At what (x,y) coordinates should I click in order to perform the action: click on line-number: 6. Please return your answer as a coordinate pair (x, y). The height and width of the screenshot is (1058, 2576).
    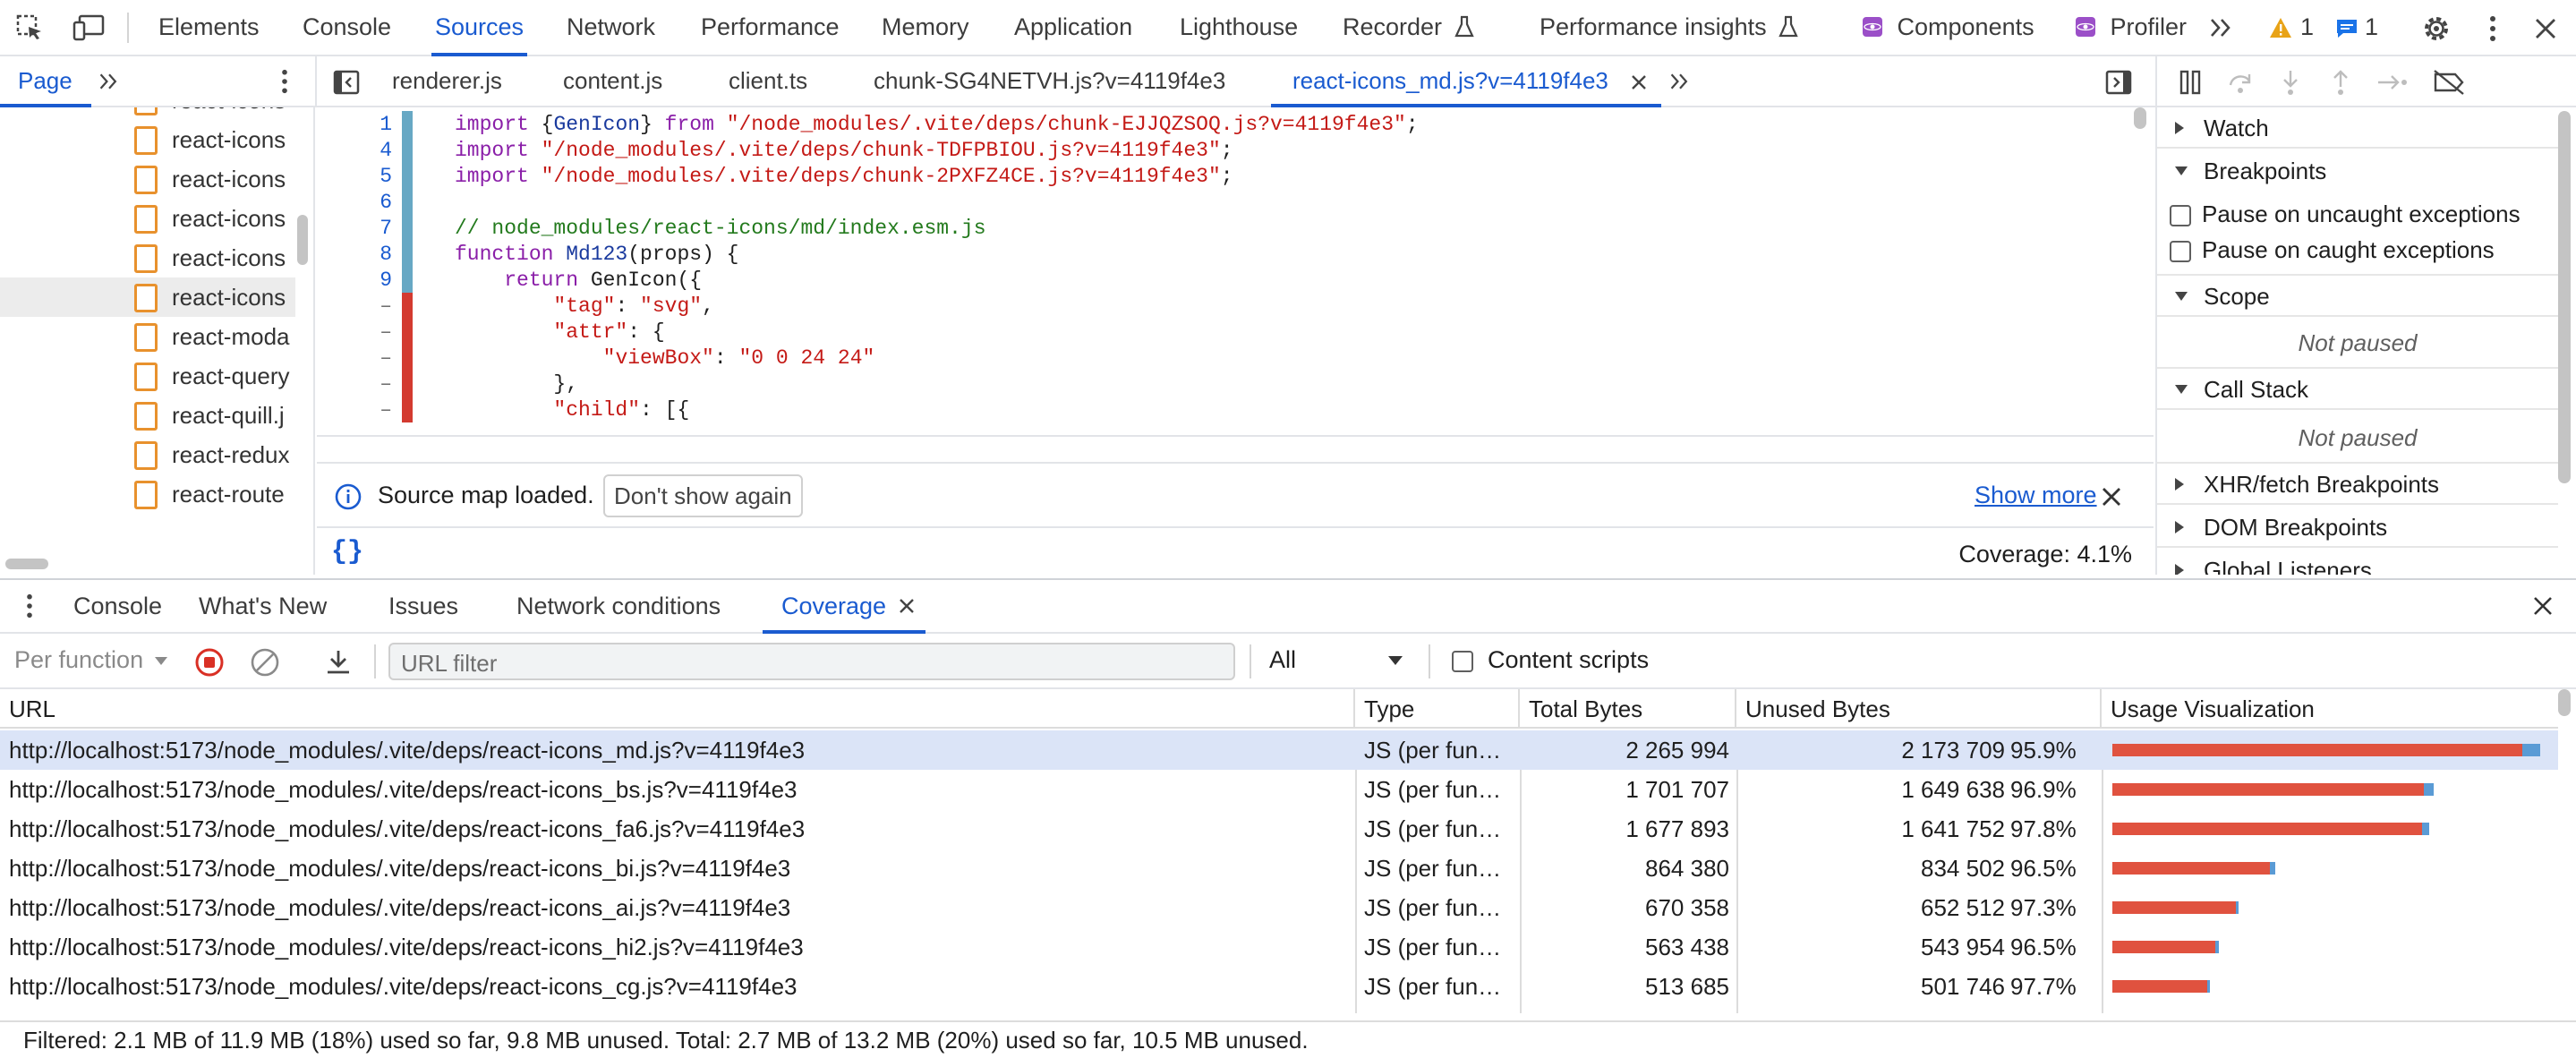
    Looking at the image, I should click on (354, 202).